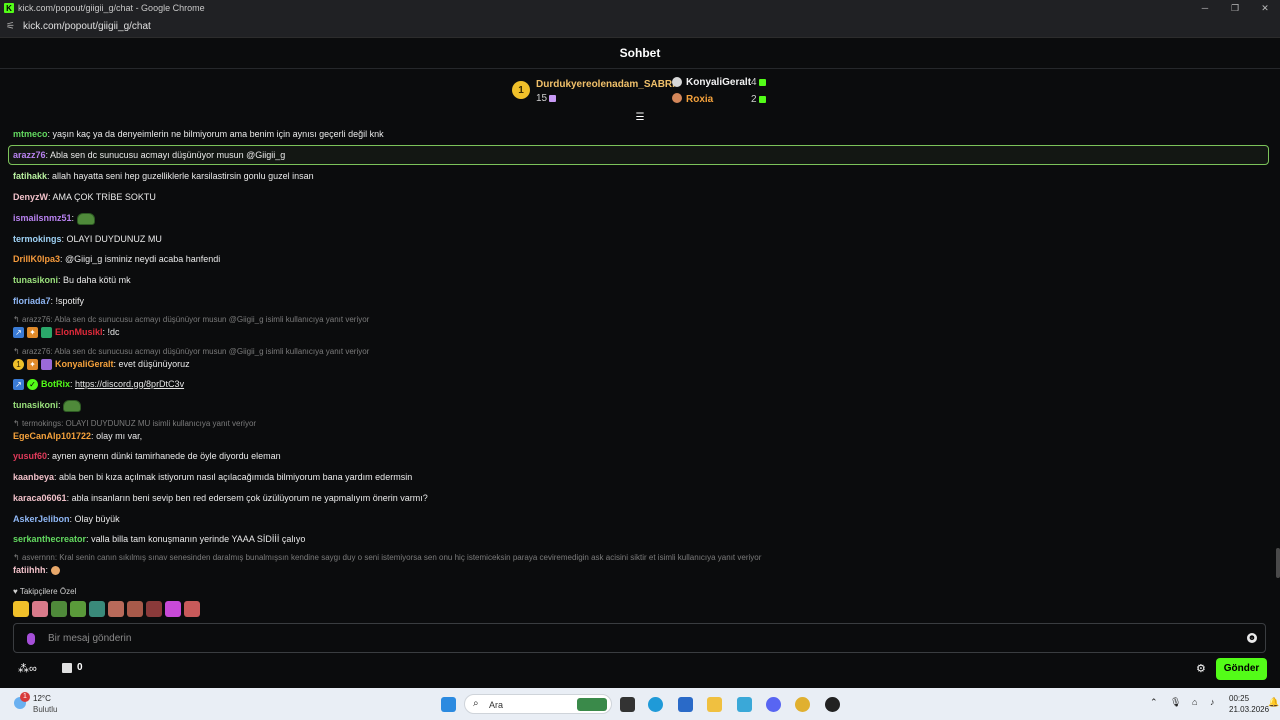  Describe the element at coordinates (1241, 669) in the screenshot. I see `send-button: Gönder` at that location.